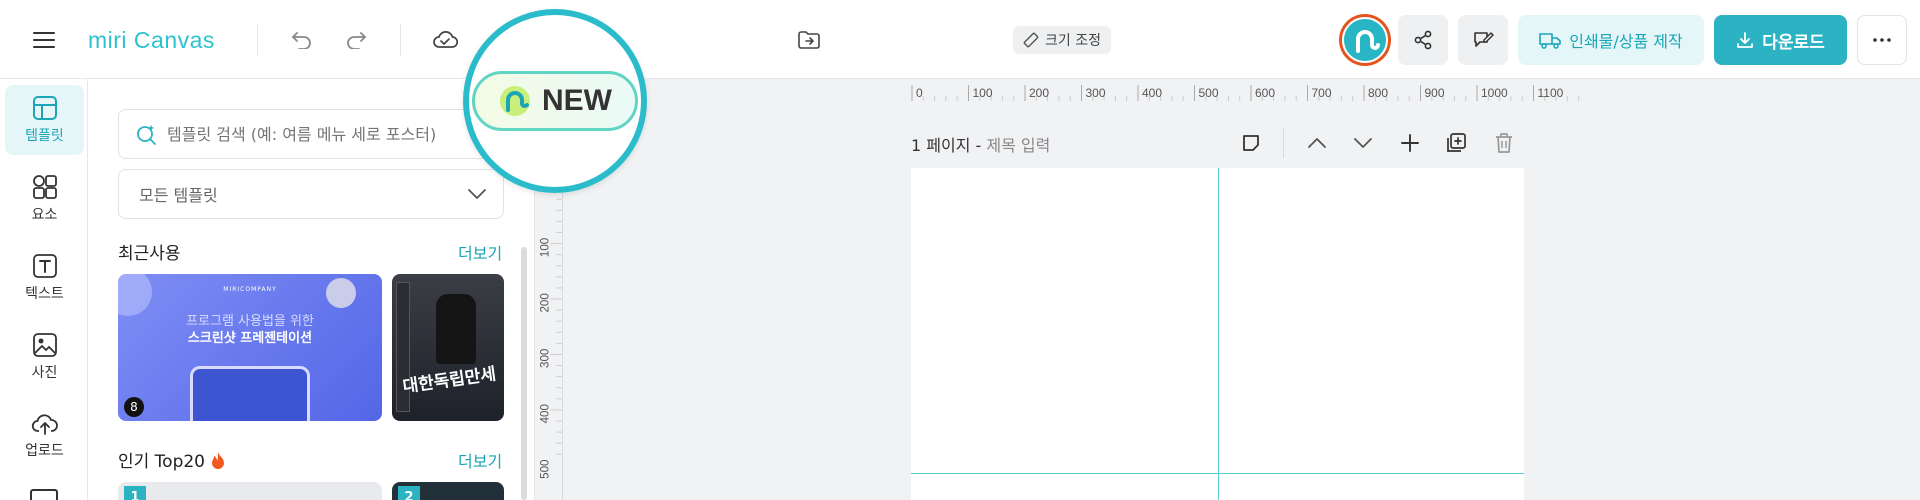 Image resolution: width=1920 pixels, height=500 pixels. What do you see at coordinates (1018, 145) in the screenshot?
I see `page-title-input: 제목 입력` at bounding box center [1018, 145].